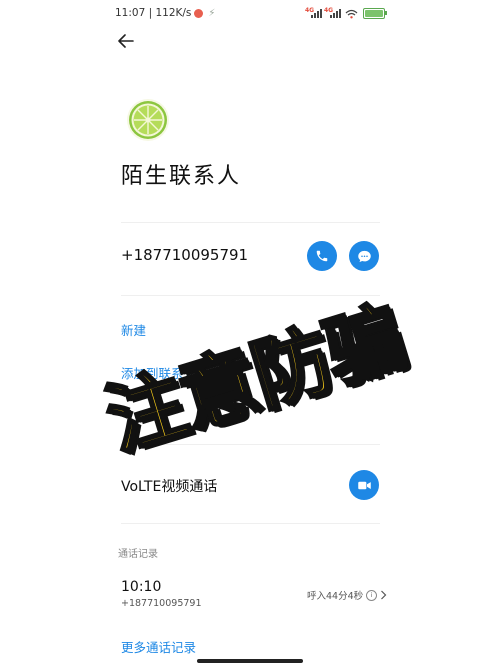 The width and height of the screenshot is (500, 666). What do you see at coordinates (372, 595) in the screenshot?
I see `info-icon: i` at bounding box center [372, 595].